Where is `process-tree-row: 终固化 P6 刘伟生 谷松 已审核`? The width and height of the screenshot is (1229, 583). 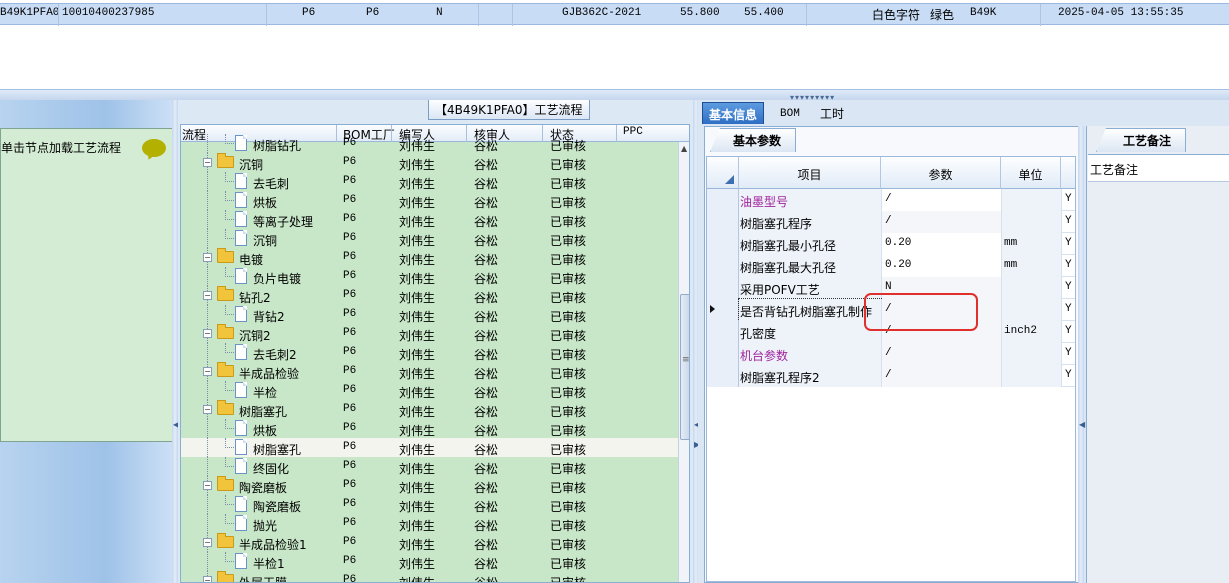 process-tree-row: 终固化 P6 刘伟生 谷松 已审核 is located at coordinates (429, 466).